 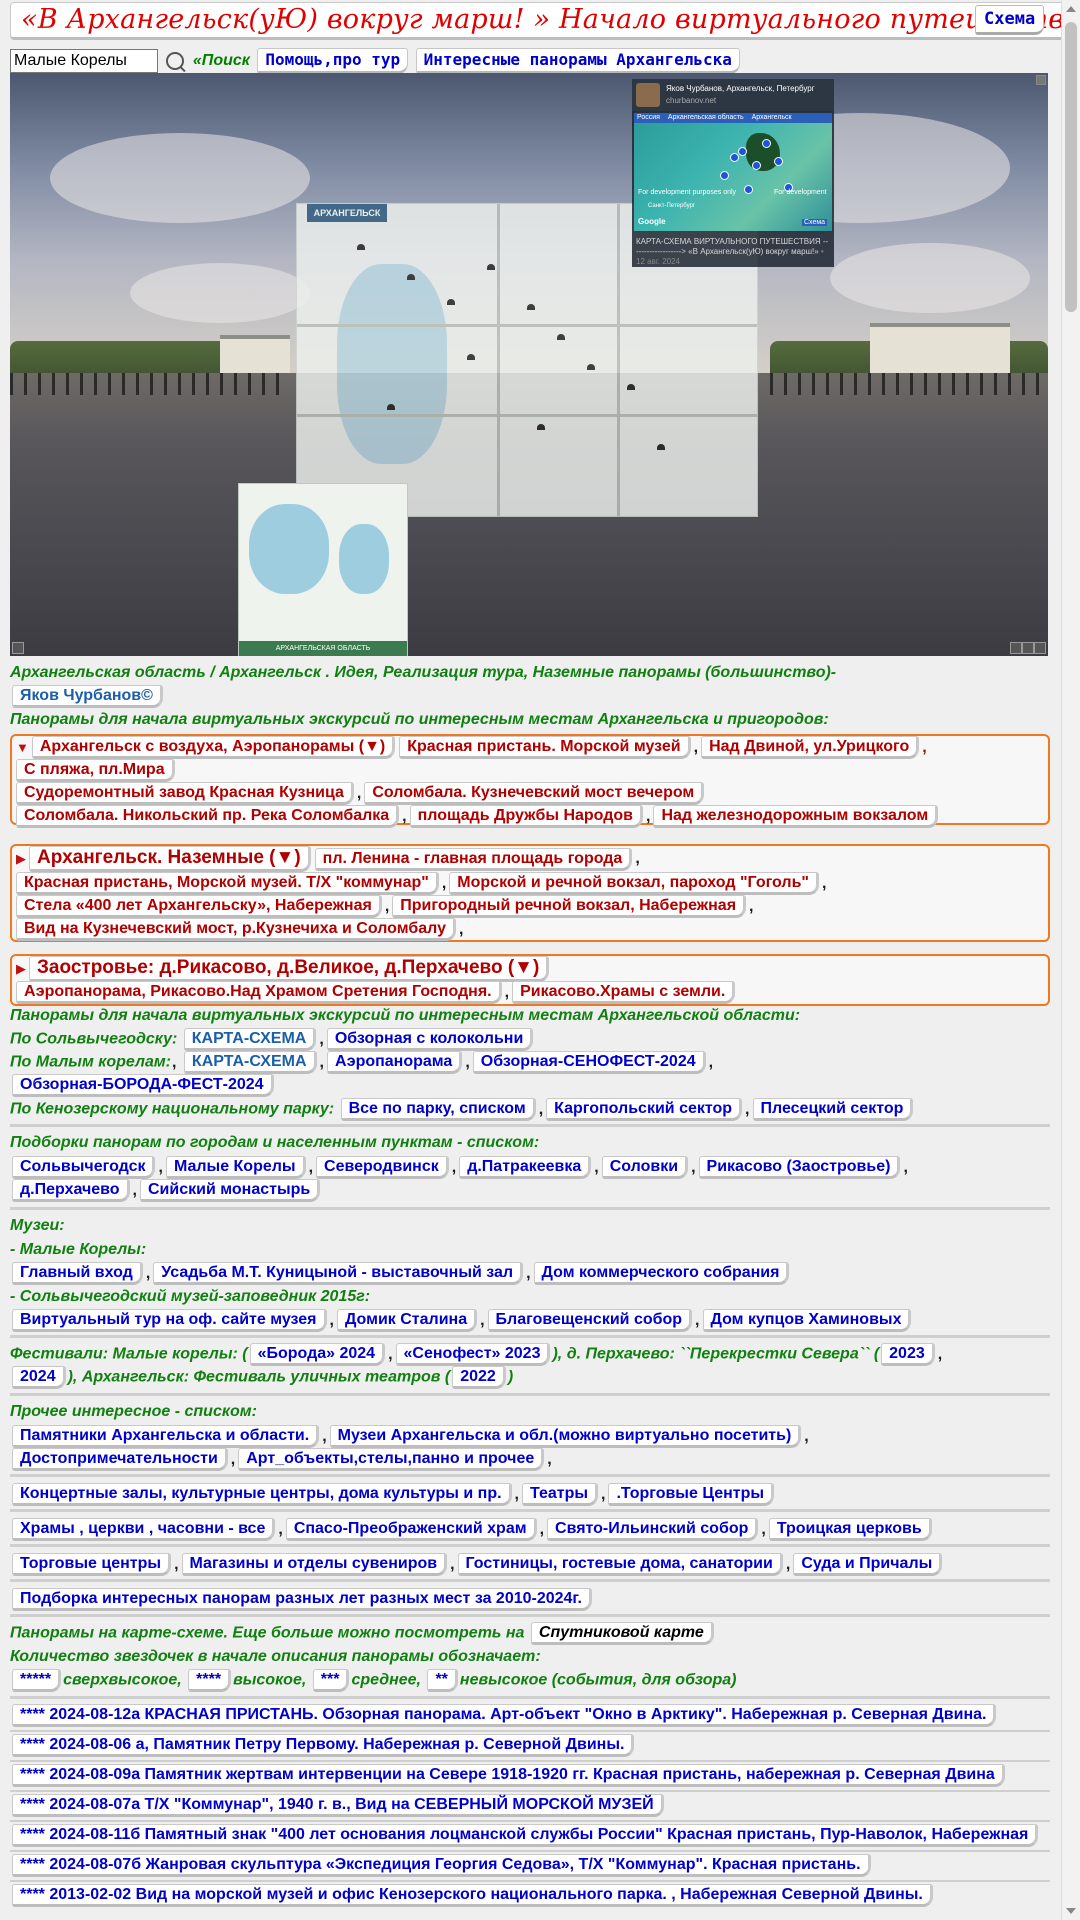 What do you see at coordinates (645, 1167) in the screenshot?
I see `city-link: Соловки` at bounding box center [645, 1167].